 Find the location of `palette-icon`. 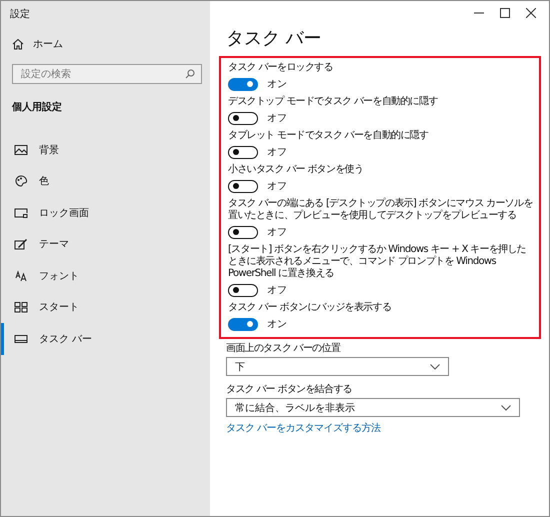

palette-icon is located at coordinates (21, 181).